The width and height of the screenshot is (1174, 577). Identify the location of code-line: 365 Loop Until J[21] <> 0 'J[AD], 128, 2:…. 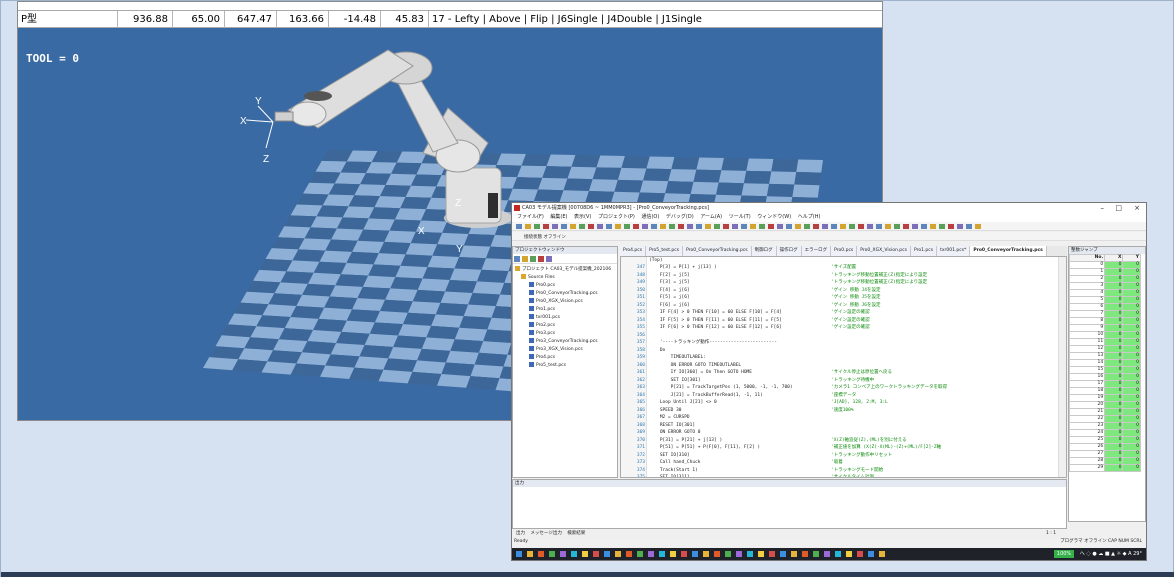
(841, 403).